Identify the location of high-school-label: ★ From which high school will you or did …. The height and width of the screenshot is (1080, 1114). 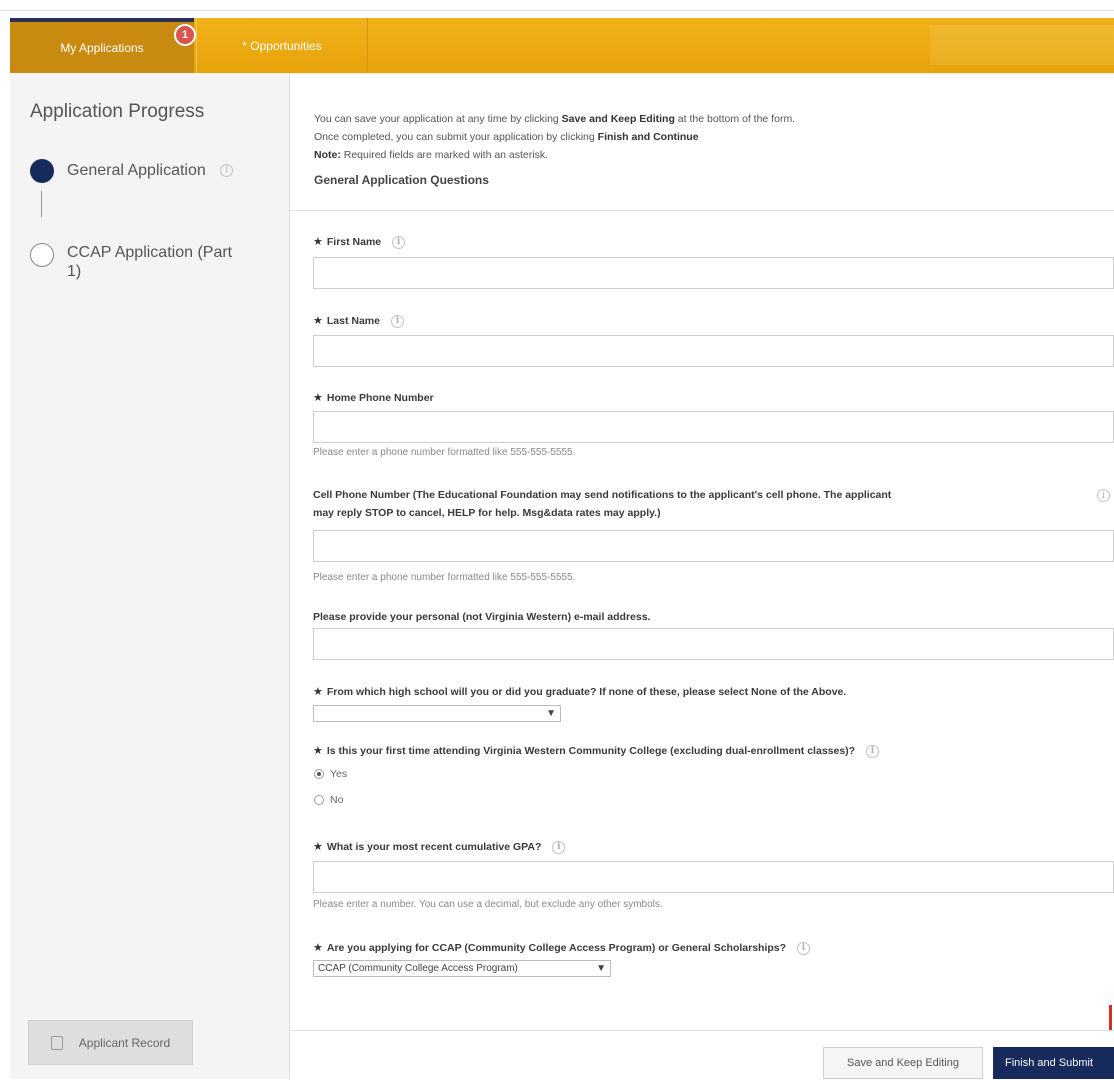
(579, 692).